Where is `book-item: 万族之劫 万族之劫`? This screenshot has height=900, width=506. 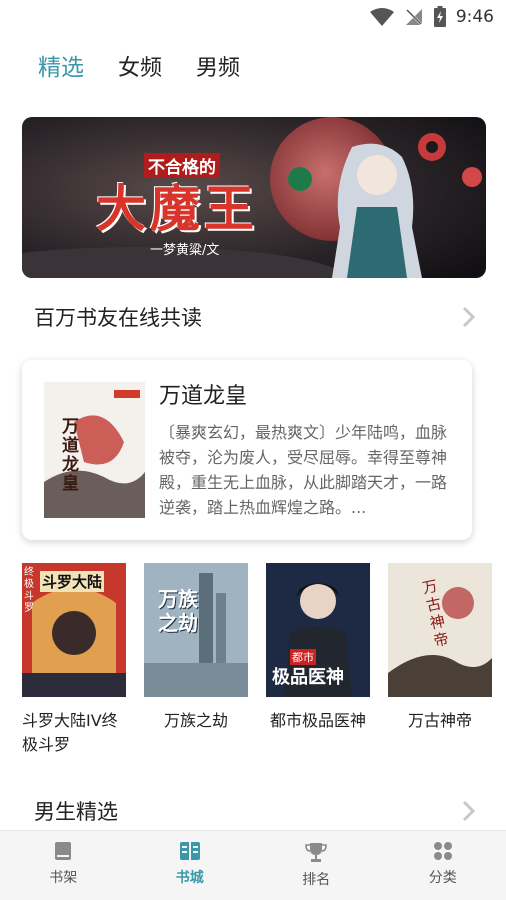 book-item: 万族之劫 万族之劫 is located at coordinates (196, 660).